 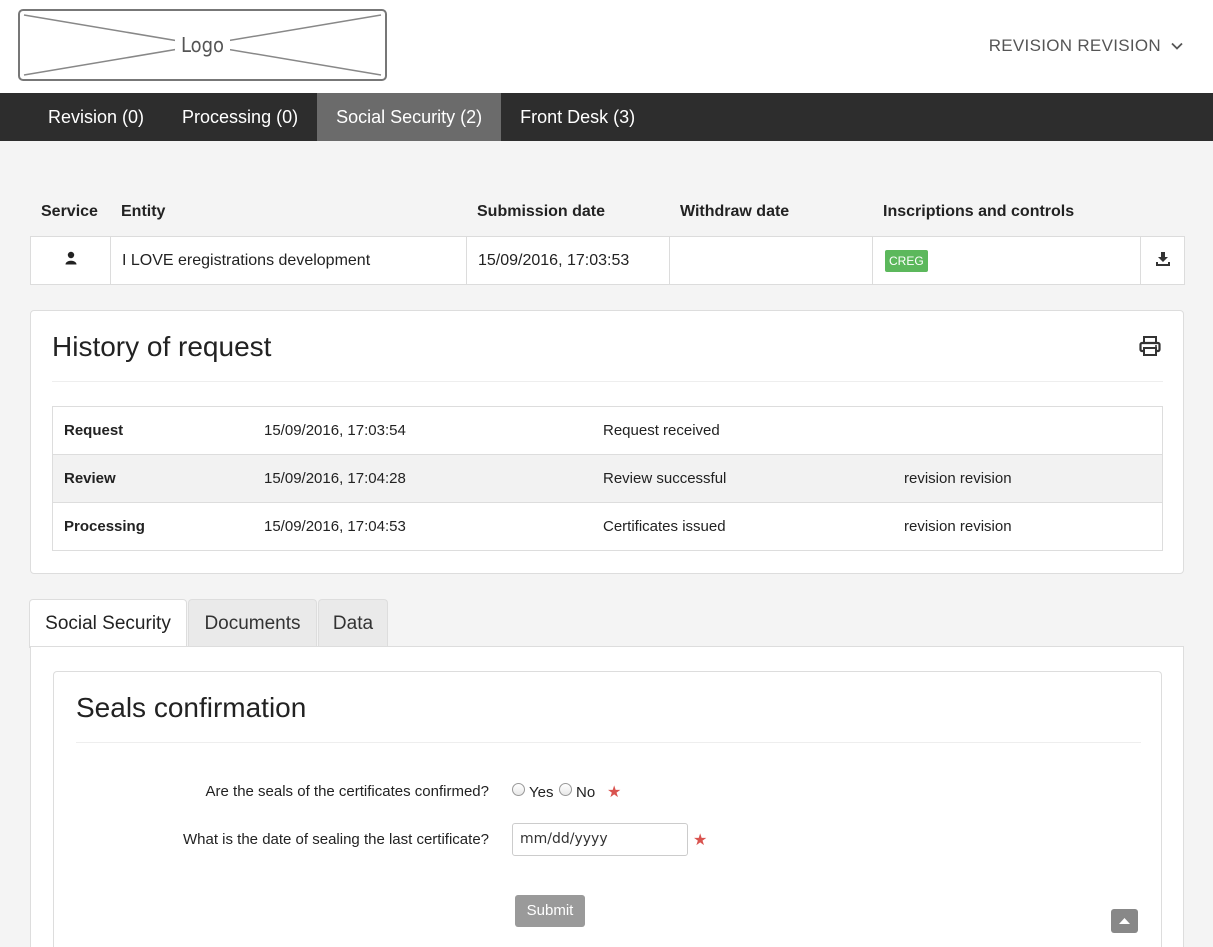 I want to click on column-header-withdraw-date: Withdraw date, so click(x=735, y=211).